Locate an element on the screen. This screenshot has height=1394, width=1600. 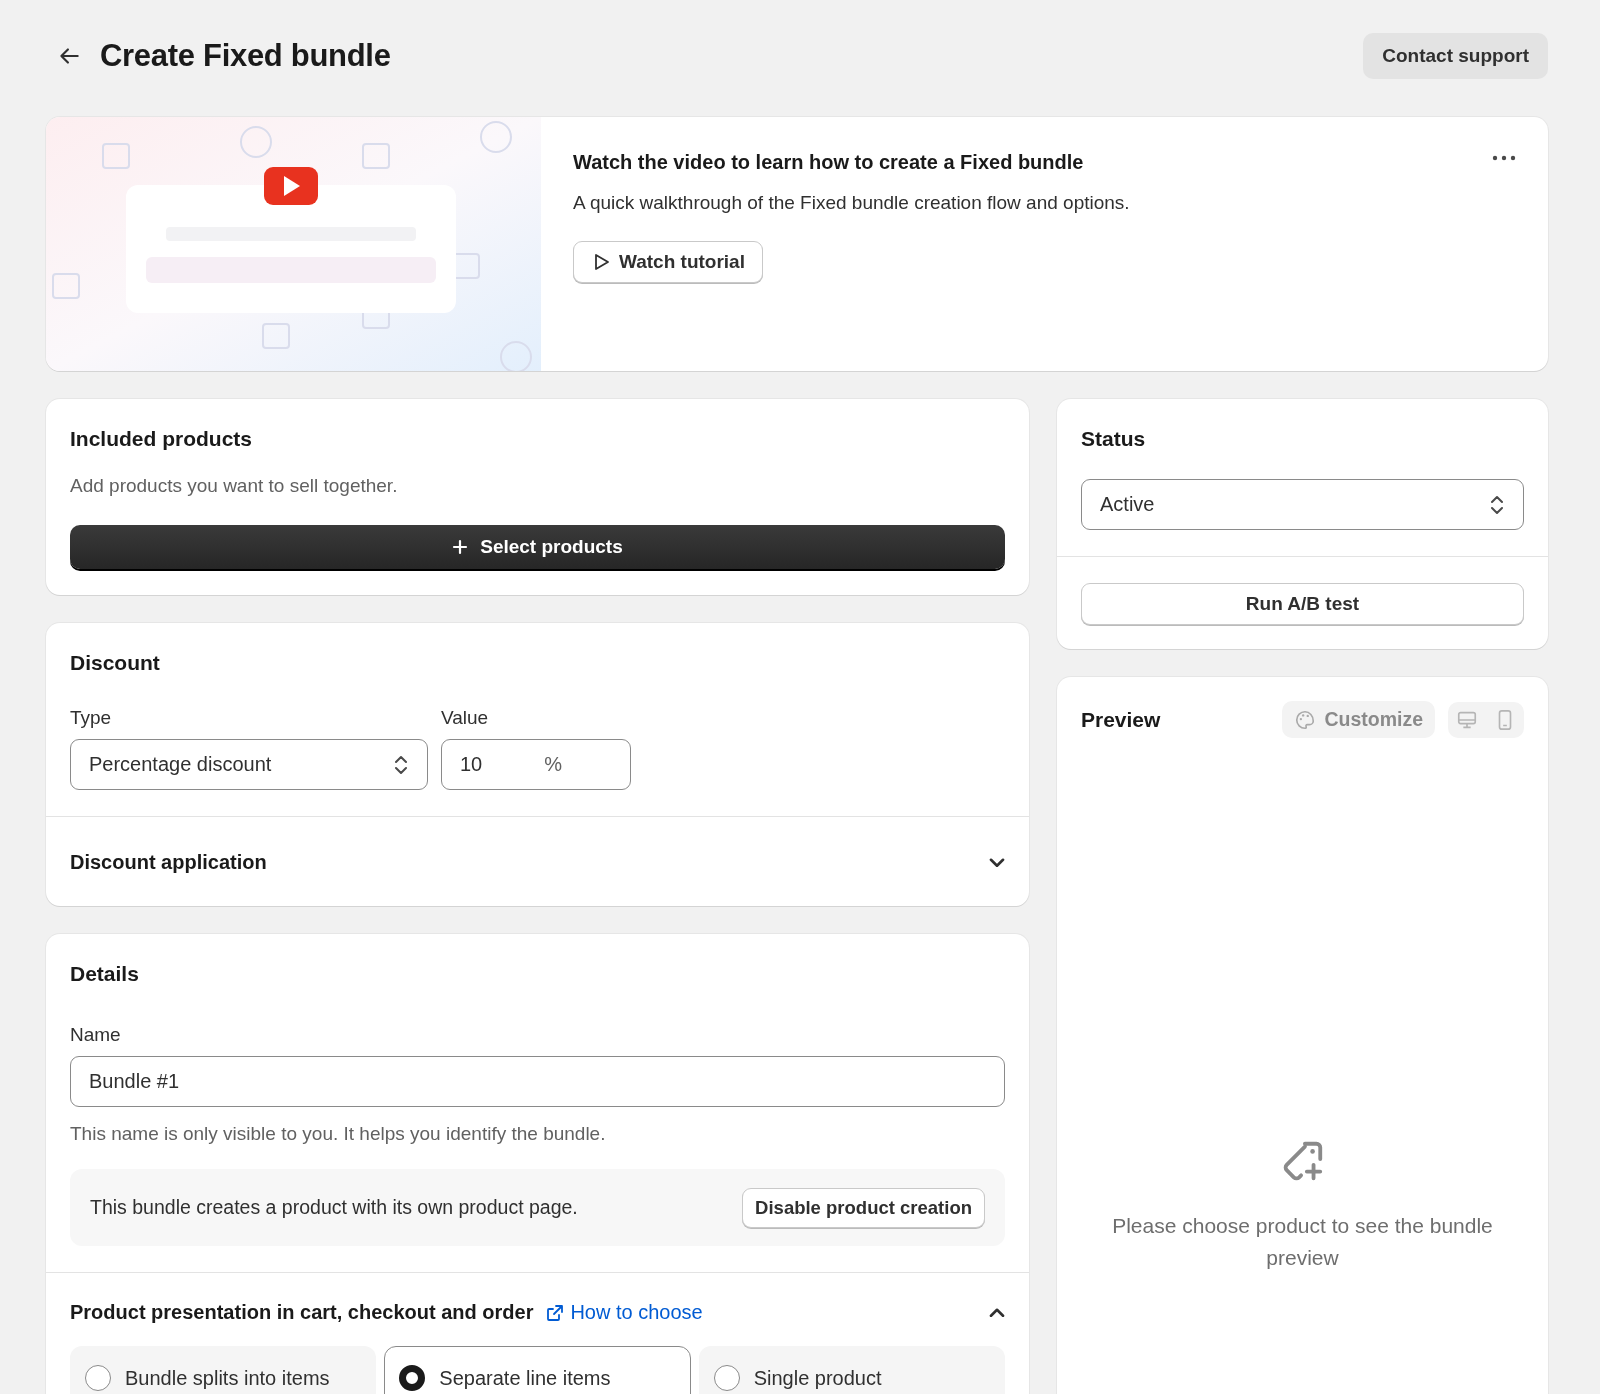
disable-product-creation-button: Disable product creation is located at coordinates (863, 1207).